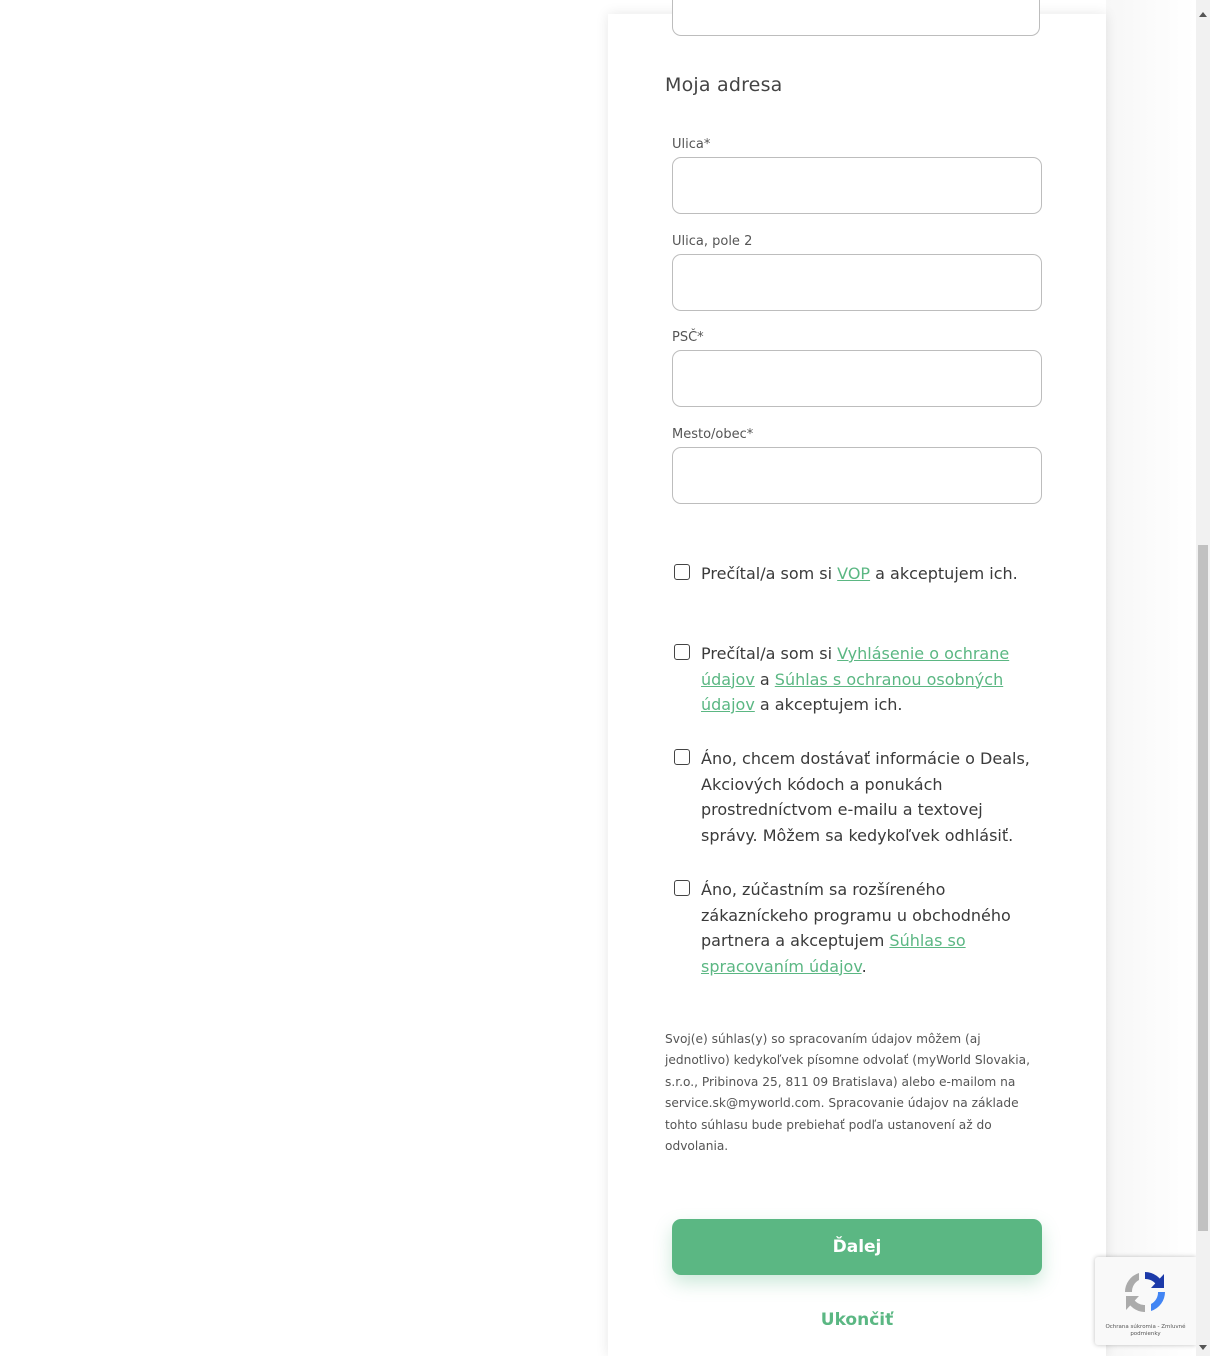 Image resolution: width=1210 pixels, height=1356 pixels. What do you see at coordinates (857, 185) in the screenshot?
I see `street-input` at bounding box center [857, 185].